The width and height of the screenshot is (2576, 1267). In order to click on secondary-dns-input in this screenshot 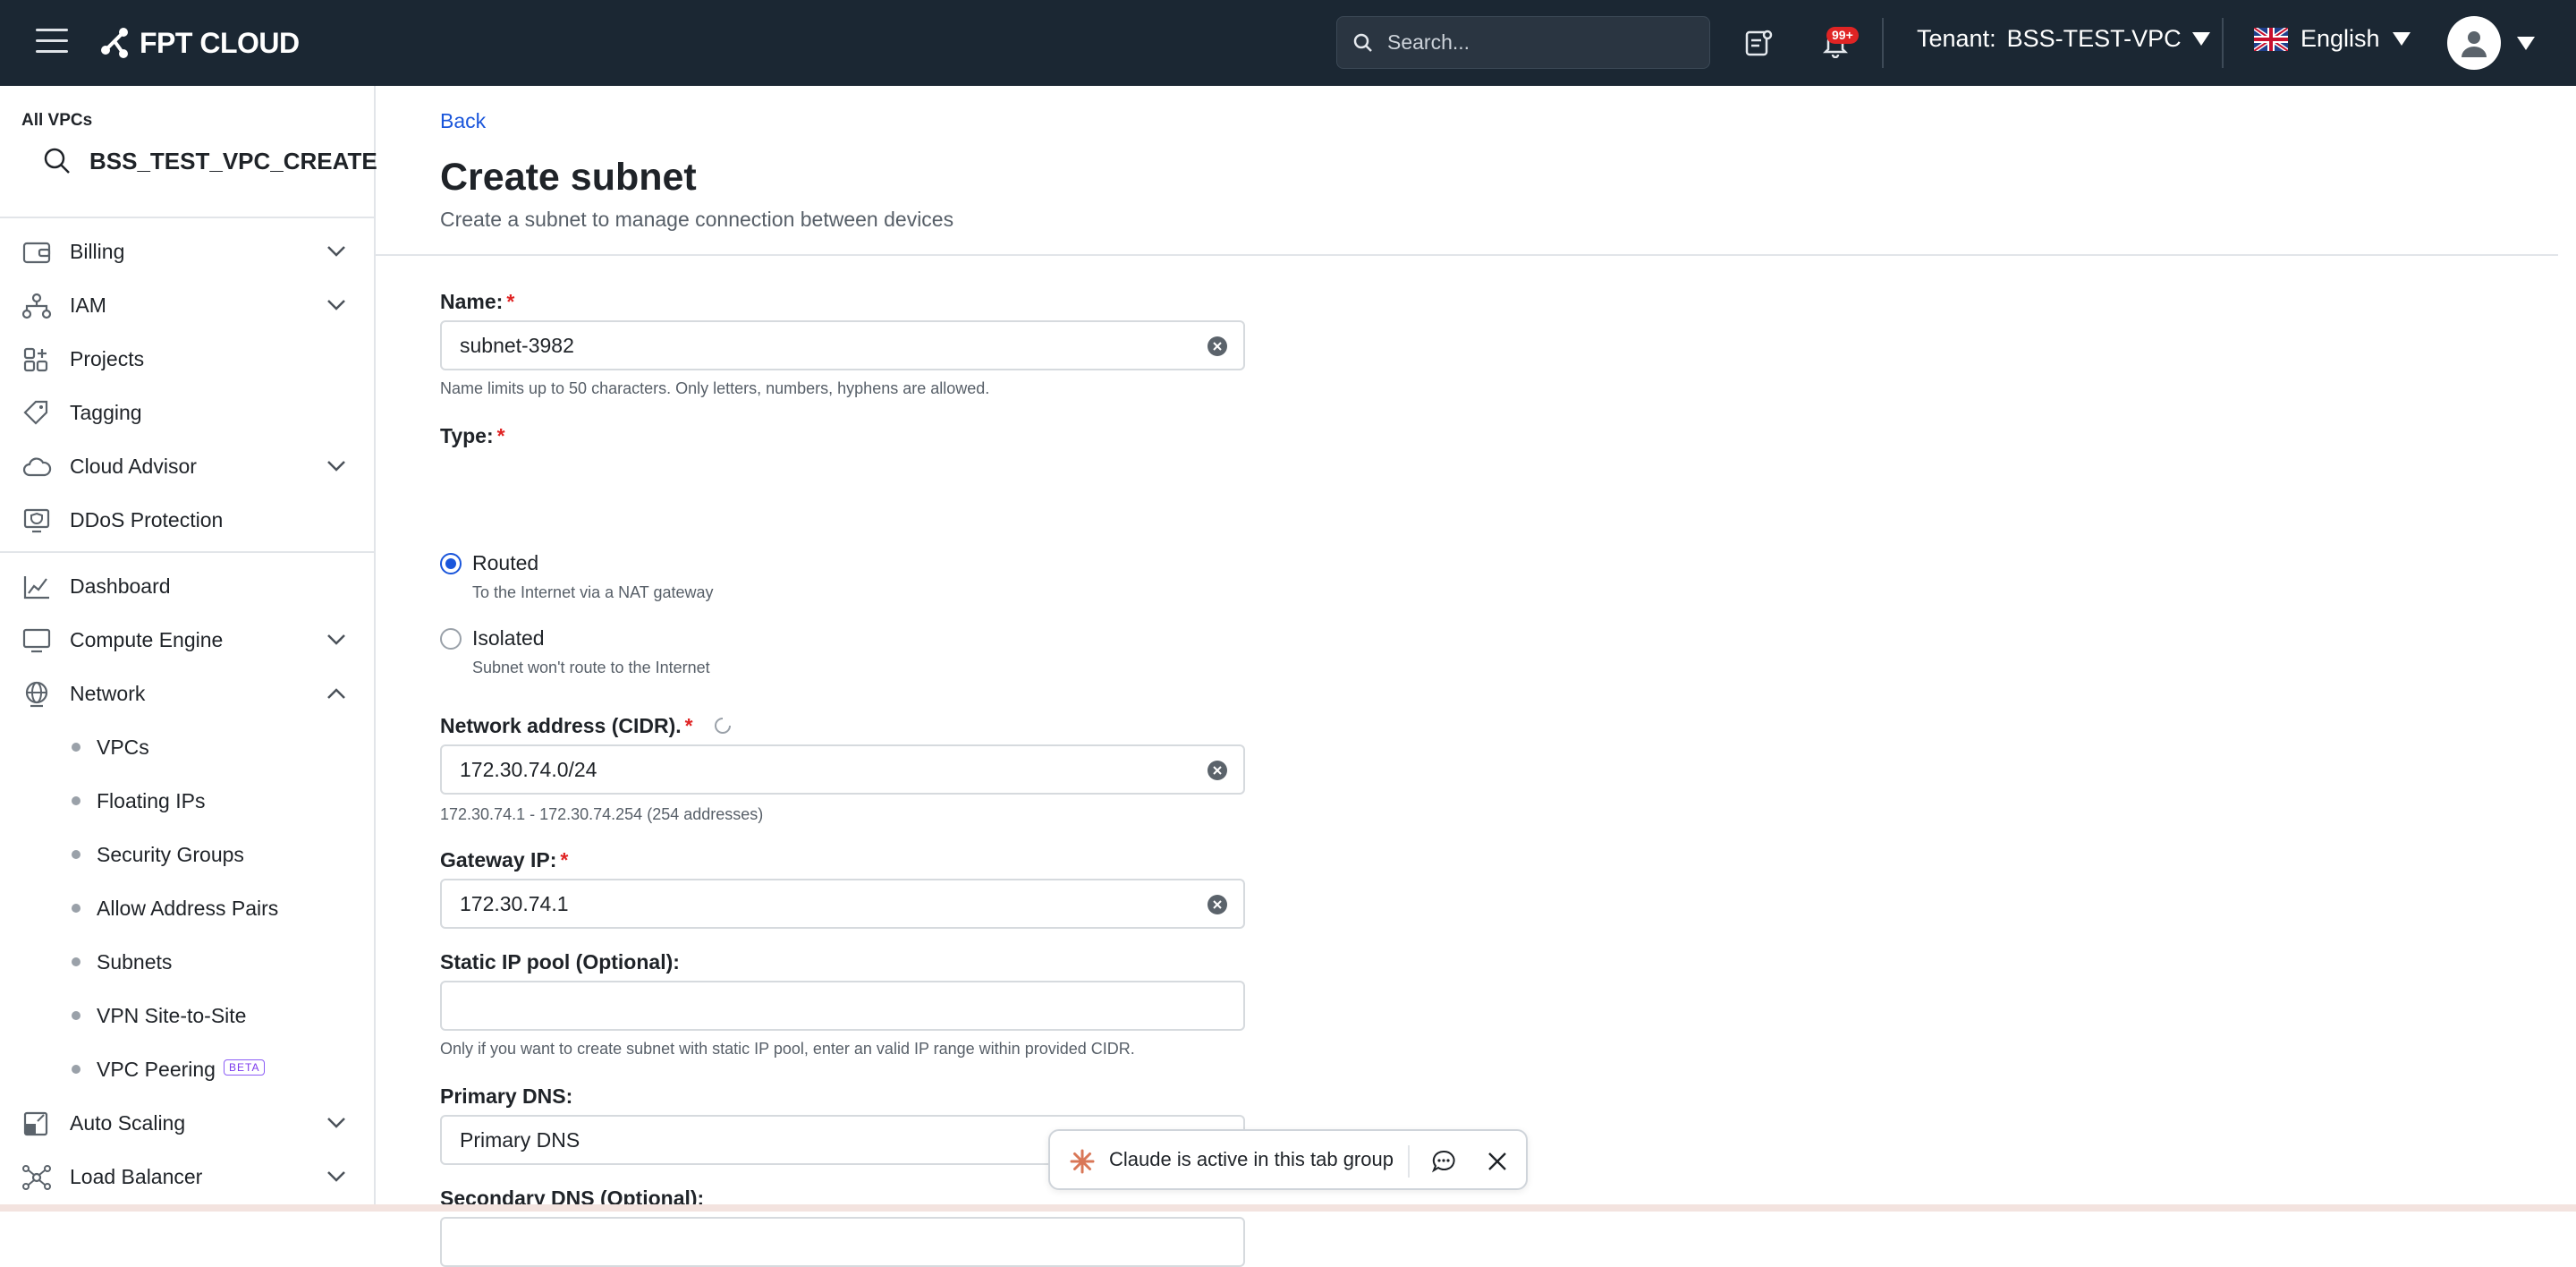, I will do `click(824, 1242)`.